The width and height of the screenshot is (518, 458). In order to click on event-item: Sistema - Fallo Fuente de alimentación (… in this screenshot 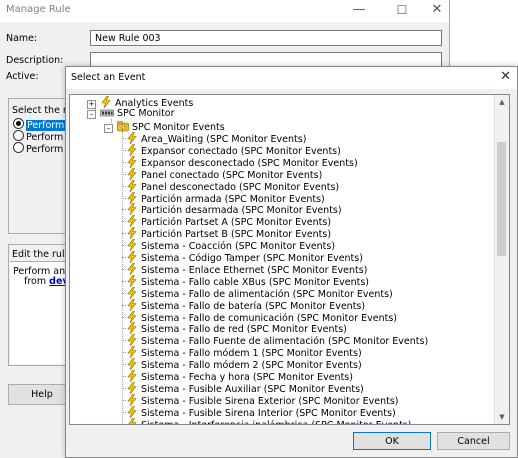, I will do `click(275, 340)`.